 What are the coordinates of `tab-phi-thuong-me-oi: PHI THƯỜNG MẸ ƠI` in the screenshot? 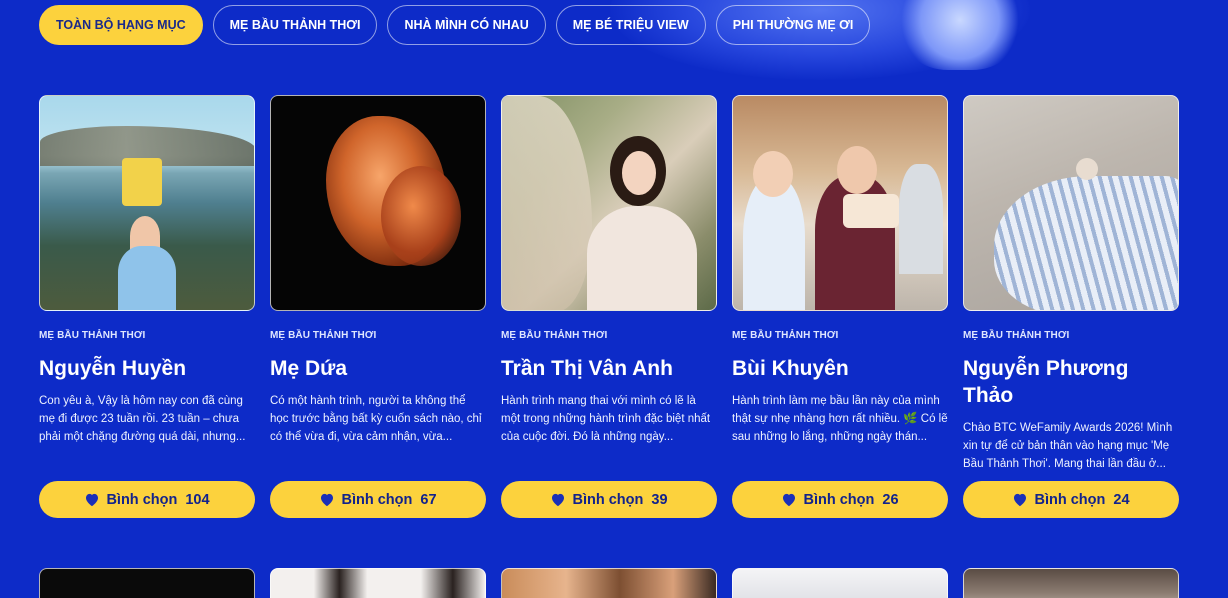 It's located at (793, 25).